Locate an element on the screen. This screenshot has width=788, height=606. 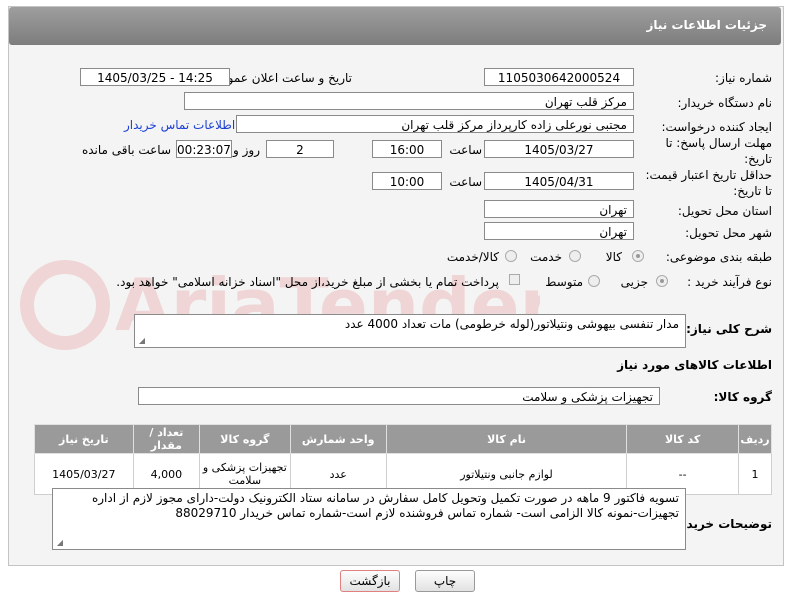
buyer-org-label: نام دستگاه خریدار: is located at coordinates (725, 103).